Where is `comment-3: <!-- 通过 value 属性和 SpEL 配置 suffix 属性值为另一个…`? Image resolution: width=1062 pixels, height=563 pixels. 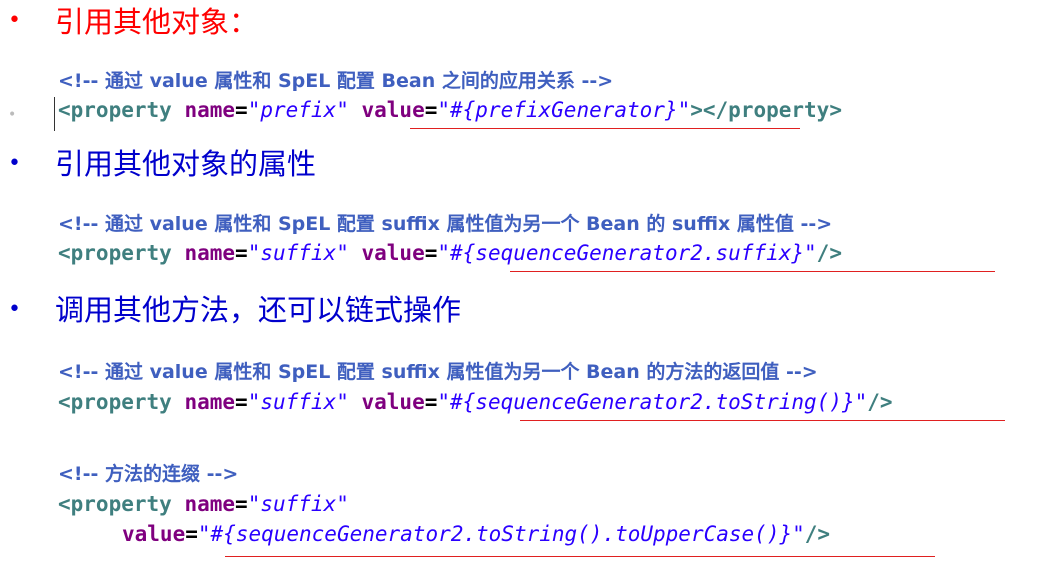 comment-3: <!-- 通过 value 属性和 SpEL 配置 suffix 属性值为另一个… is located at coordinates (438, 372).